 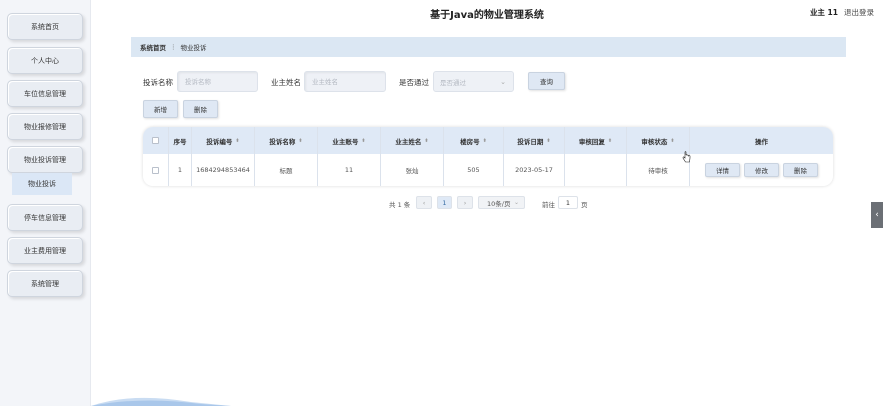 I want to click on row-delete-button: 删除, so click(x=800, y=170).